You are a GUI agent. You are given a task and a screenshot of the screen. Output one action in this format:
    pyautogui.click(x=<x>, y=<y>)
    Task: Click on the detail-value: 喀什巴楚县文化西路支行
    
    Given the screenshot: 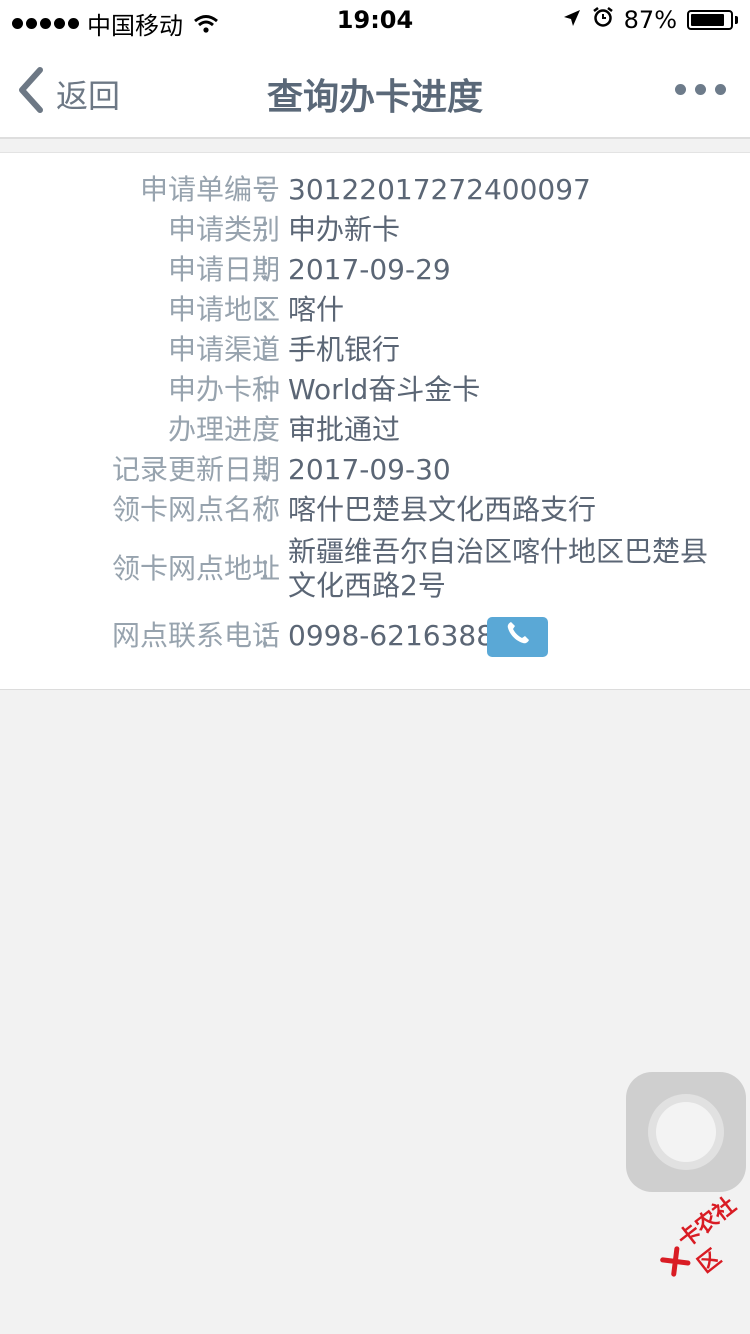 What is the action you would take?
    pyautogui.click(x=442, y=509)
    